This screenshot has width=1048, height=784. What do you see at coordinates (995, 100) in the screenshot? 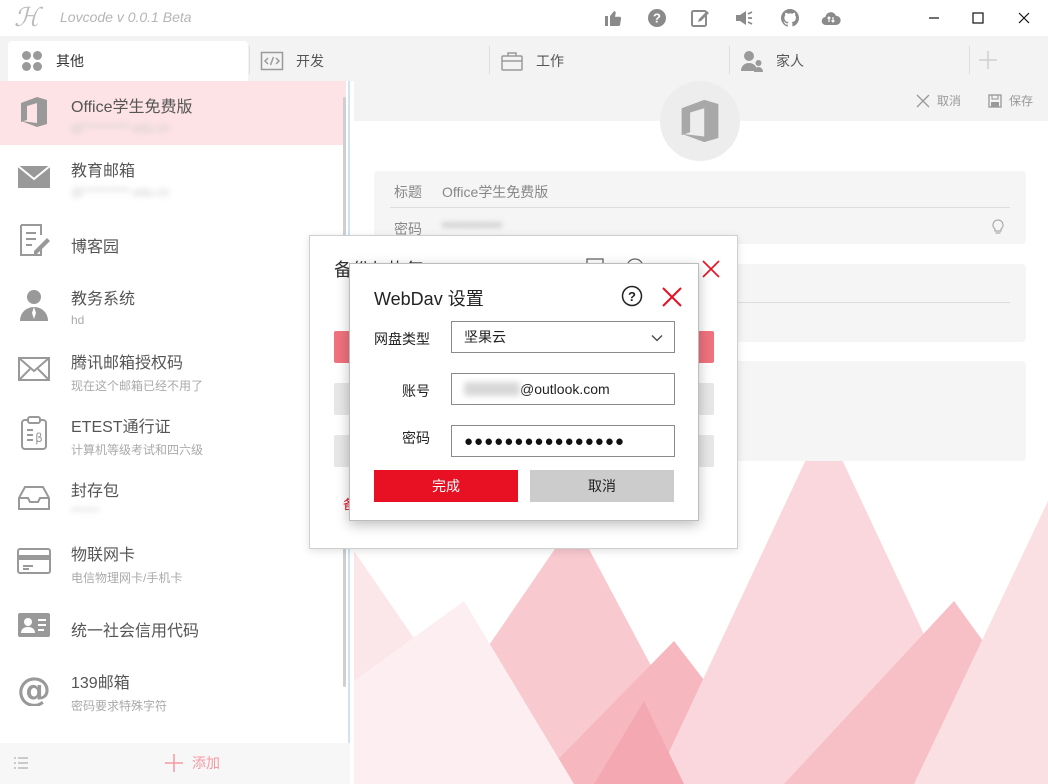
I see `save-icon` at bounding box center [995, 100].